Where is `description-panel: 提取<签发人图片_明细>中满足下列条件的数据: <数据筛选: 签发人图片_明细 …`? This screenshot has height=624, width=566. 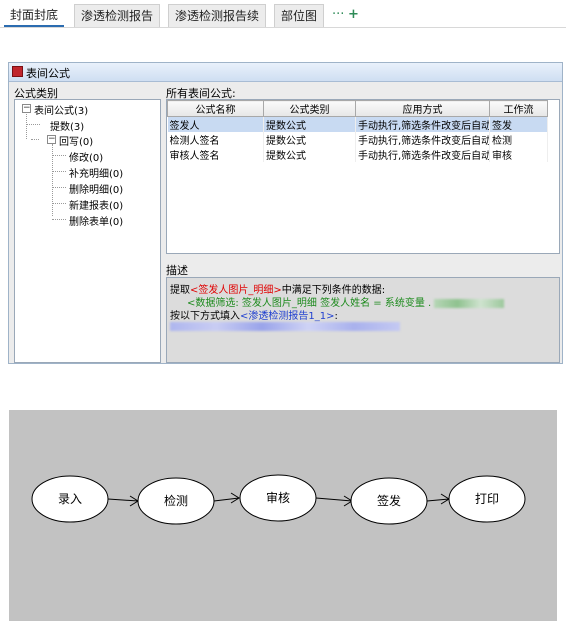
description-panel: 提取<签发人图片_明细>中满足下列条件的数据: <数据筛选: 签发人图片_明细 … is located at coordinates (363, 320).